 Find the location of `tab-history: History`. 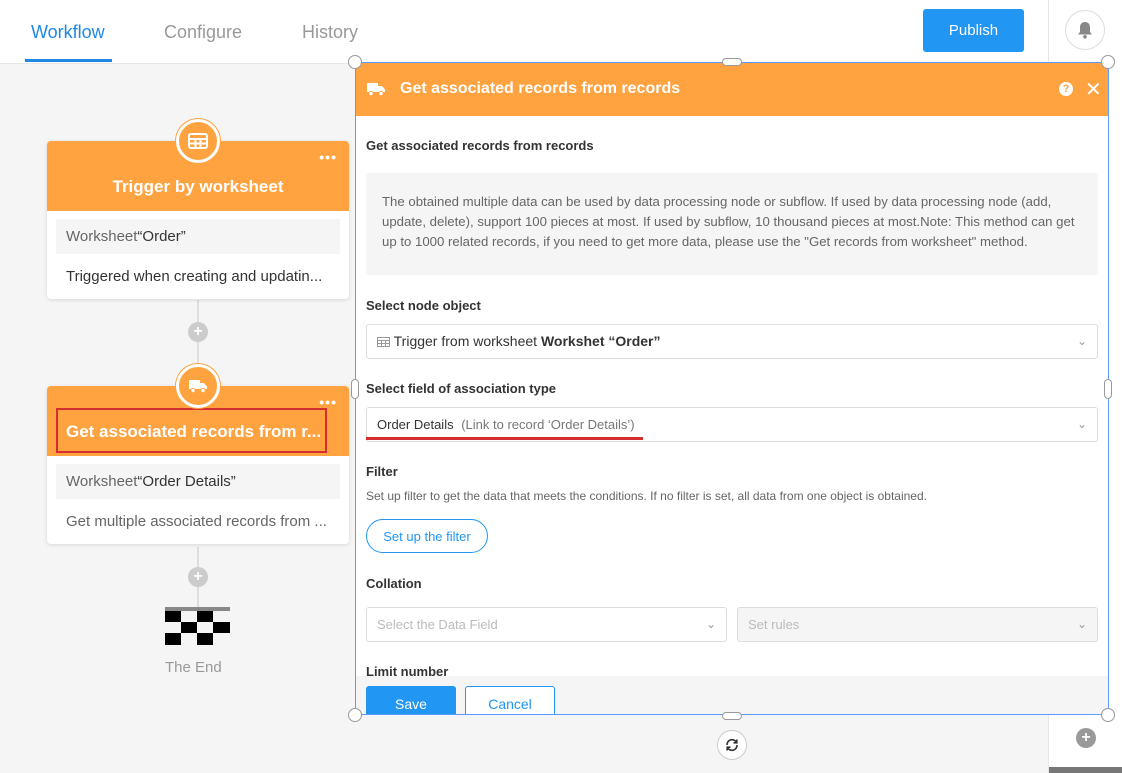

tab-history: History is located at coordinates (330, 32).